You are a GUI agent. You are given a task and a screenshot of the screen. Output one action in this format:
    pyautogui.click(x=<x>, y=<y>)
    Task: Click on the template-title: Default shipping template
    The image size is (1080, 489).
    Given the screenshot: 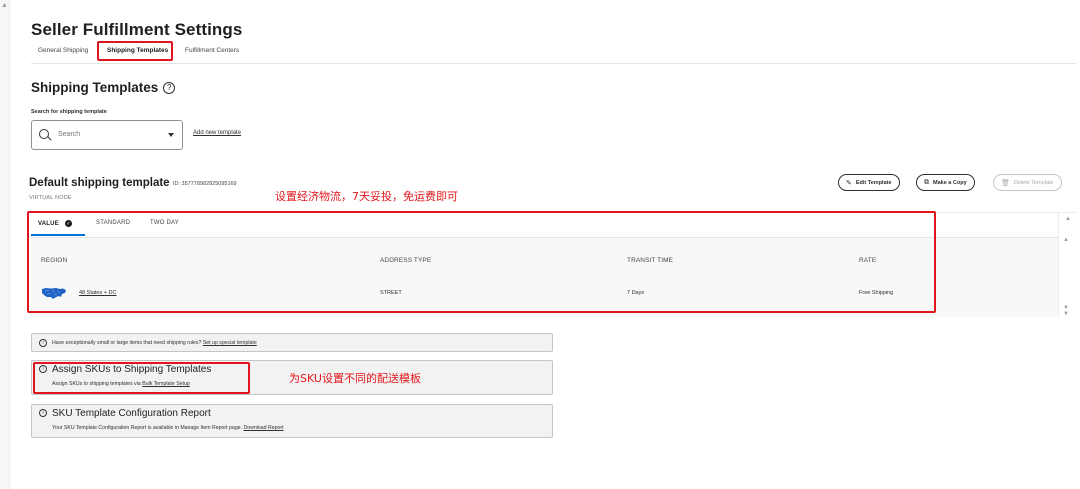 What is the action you would take?
    pyautogui.click(x=99, y=183)
    